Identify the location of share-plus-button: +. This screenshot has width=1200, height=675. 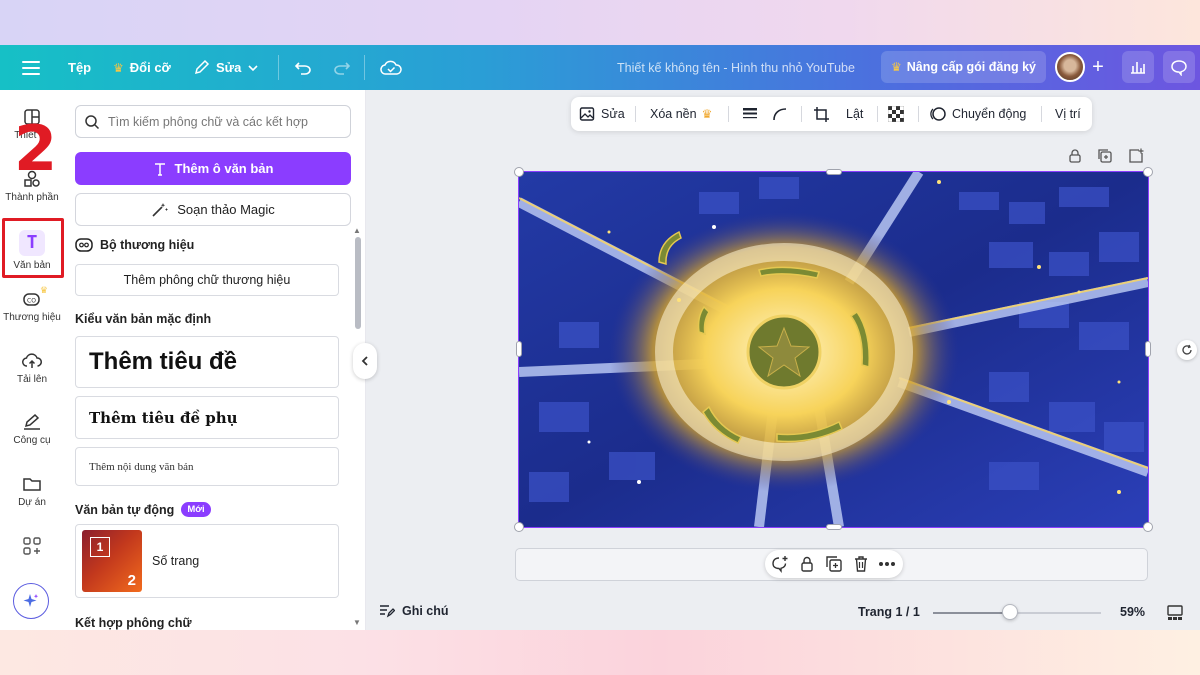
(1098, 67).